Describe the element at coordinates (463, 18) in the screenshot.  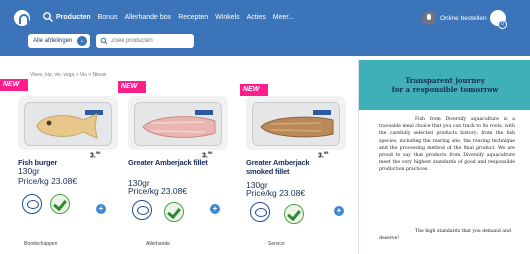
I see `online-order-button: Online bestellen` at that location.